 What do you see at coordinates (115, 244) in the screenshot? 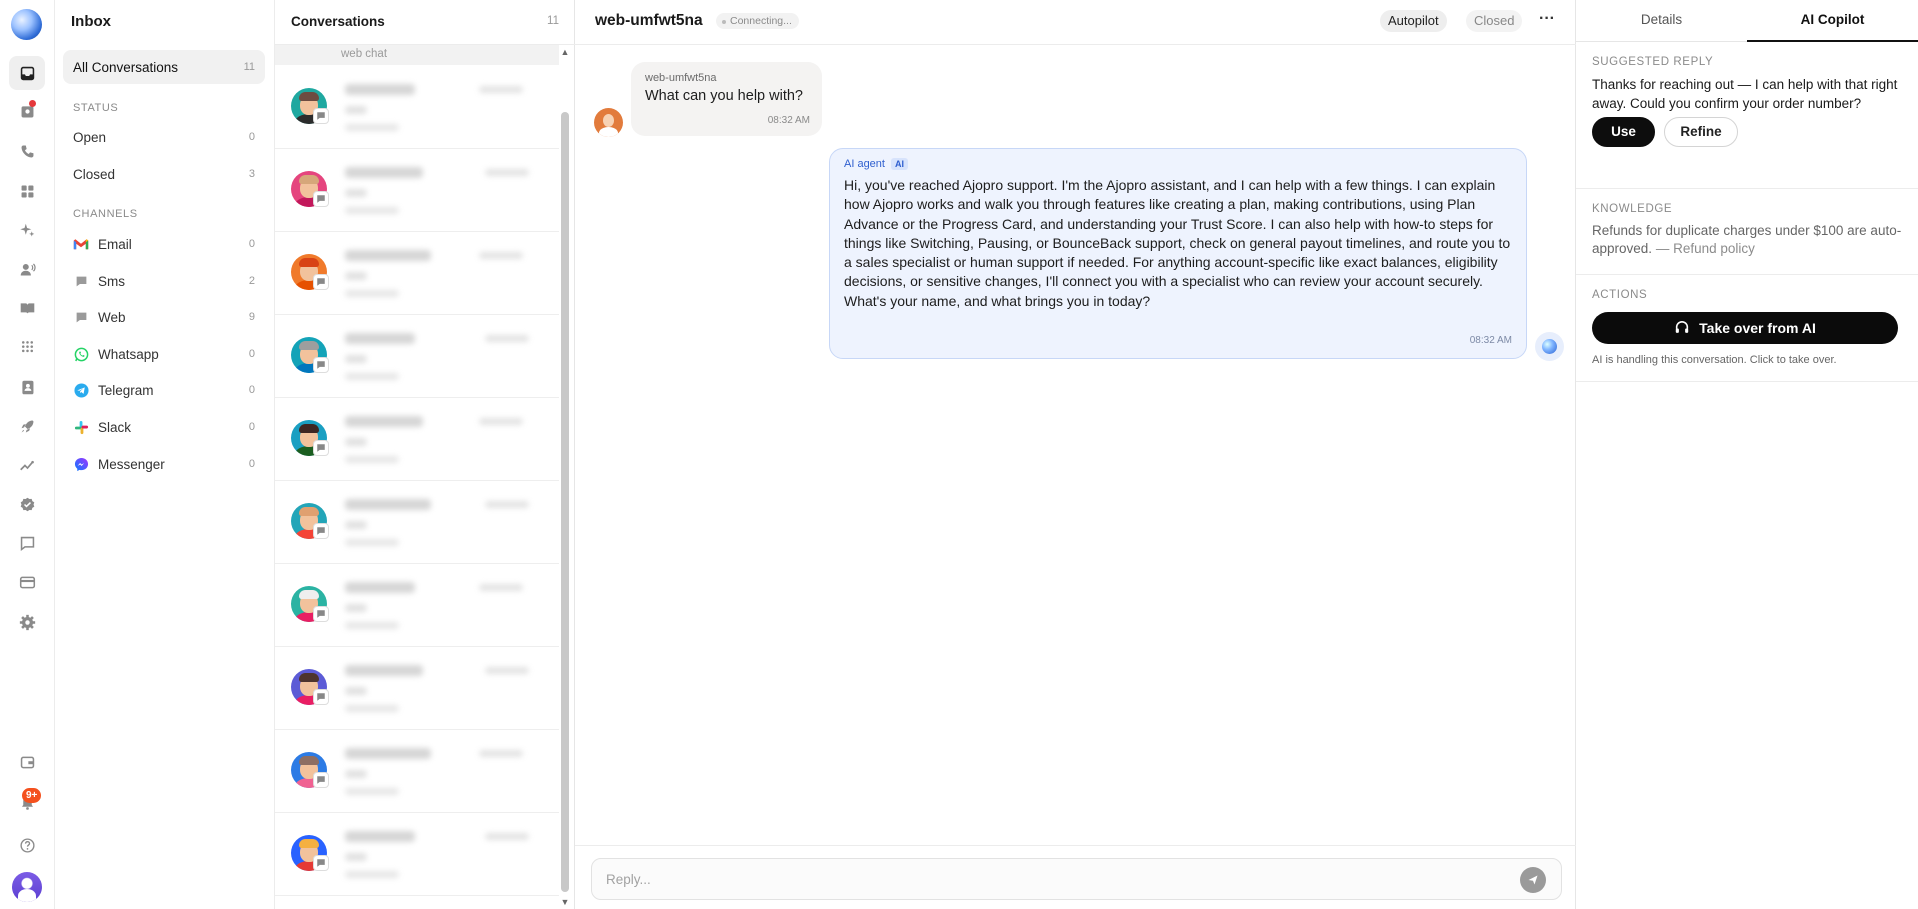
I see `nav-item-label: Email` at bounding box center [115, 244].